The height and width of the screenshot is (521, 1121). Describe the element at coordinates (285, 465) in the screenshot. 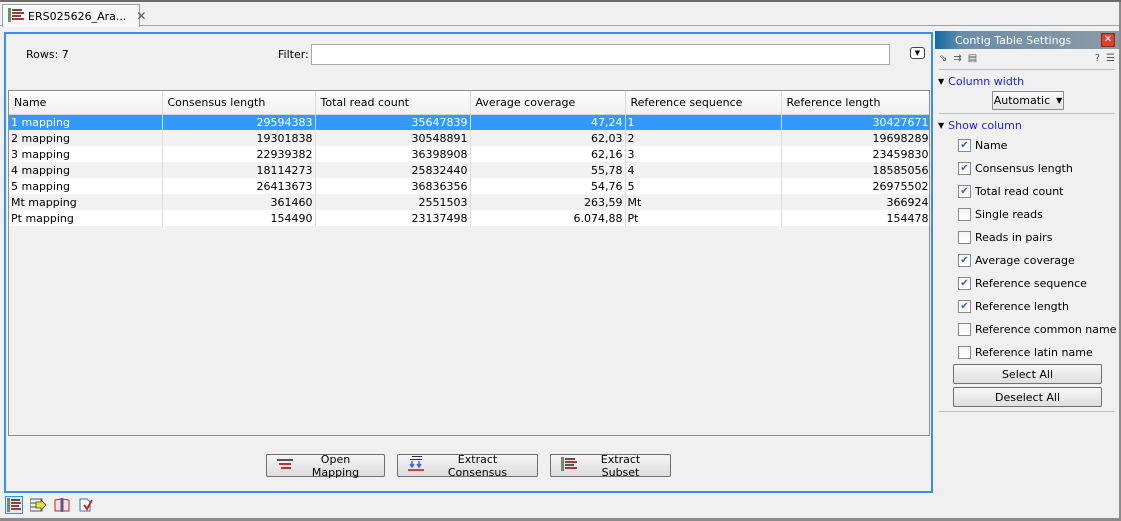

I see `open-mapping-icon` at that location.